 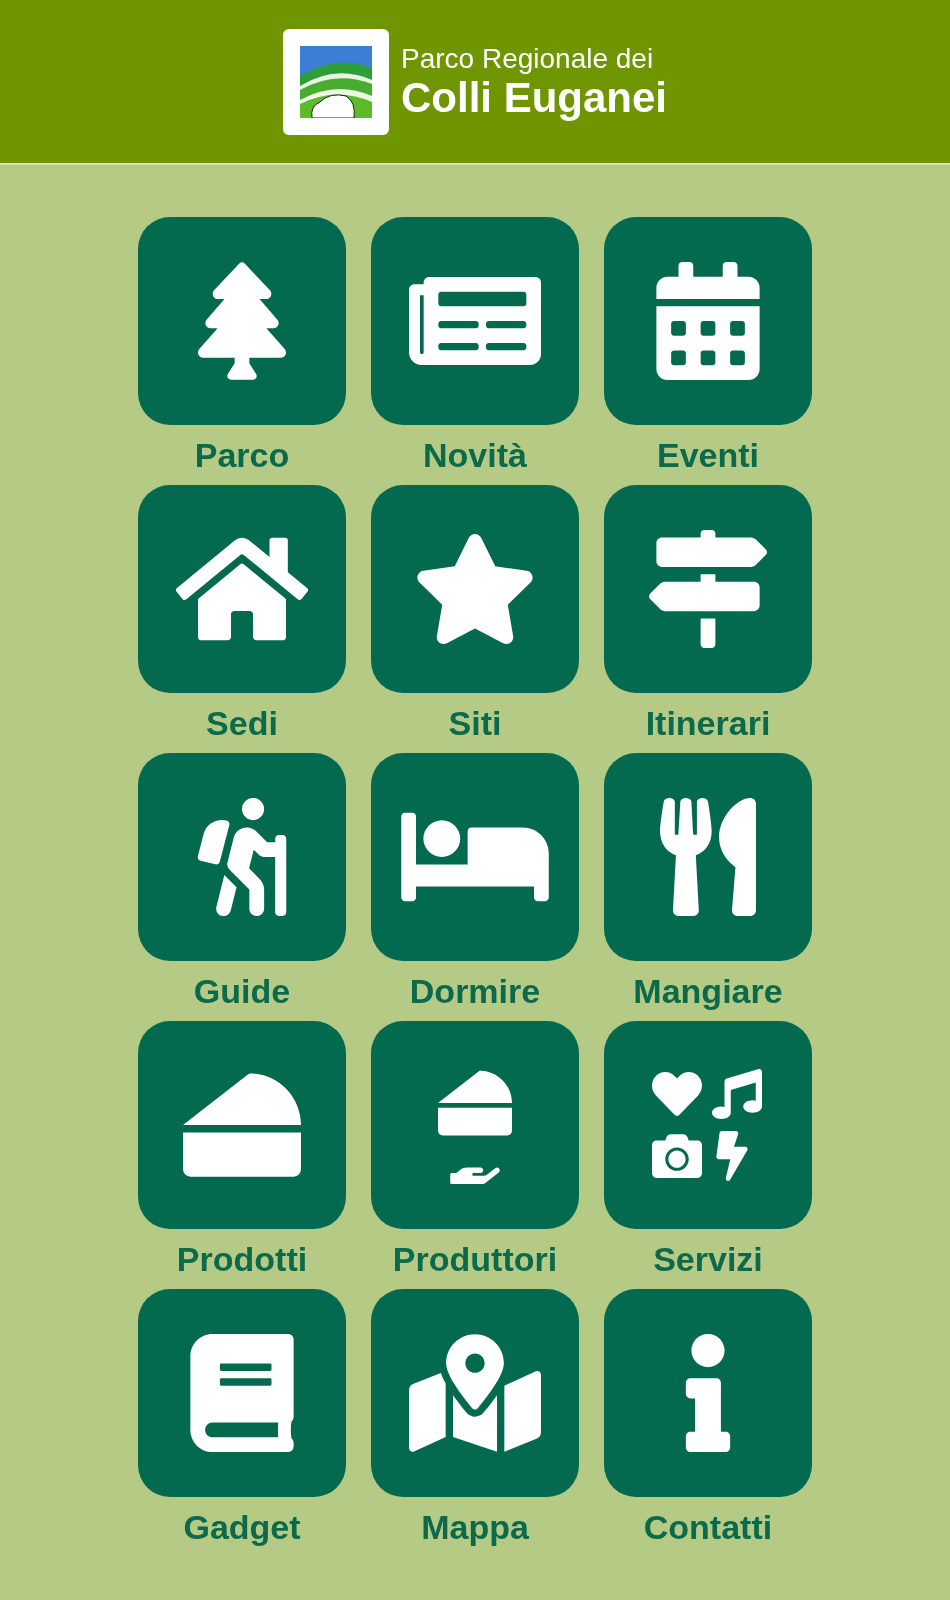 I want to click on cutlery-icon, so click(x=708, y=857).